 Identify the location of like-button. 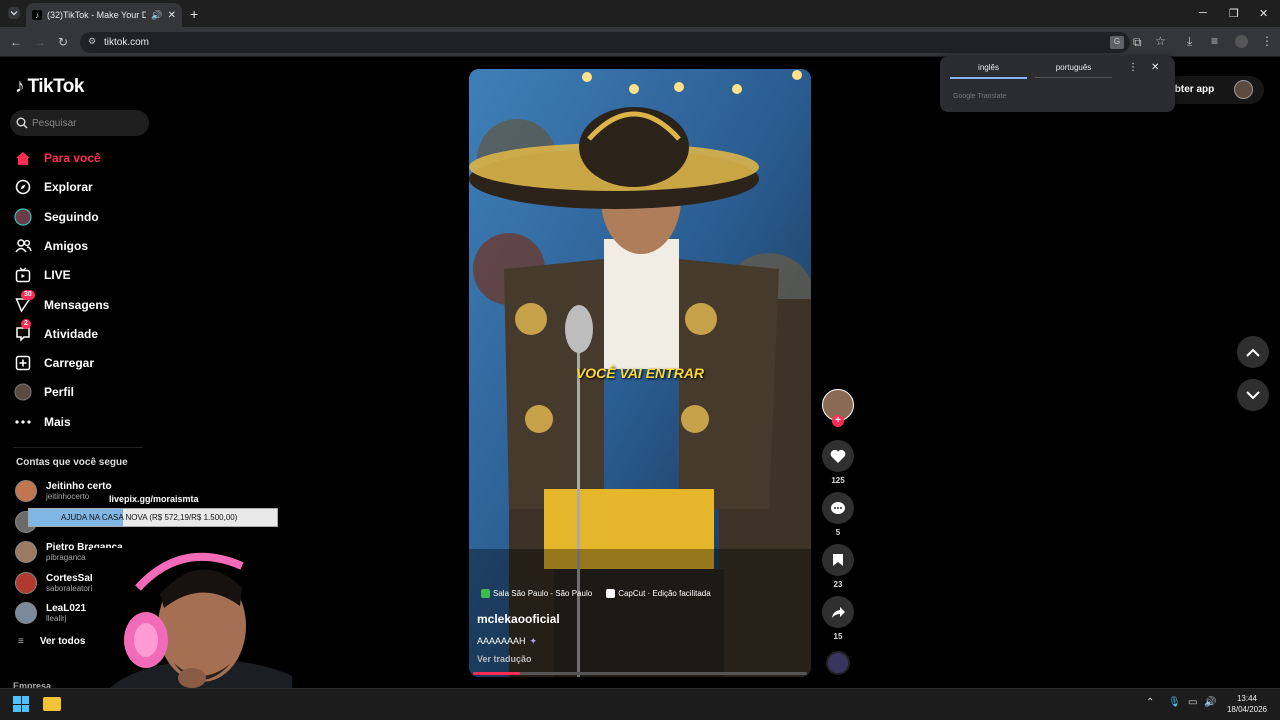
(838, 456).